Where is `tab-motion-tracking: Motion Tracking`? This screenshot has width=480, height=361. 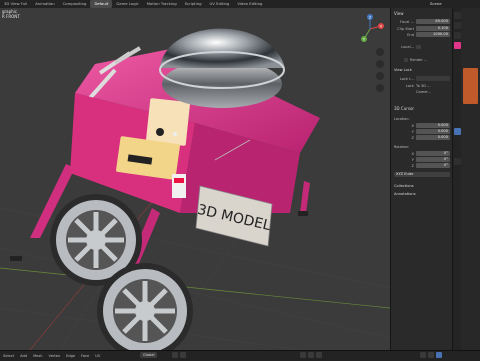
tab-motion-tracking: Motion Tracking is located at coordinates (162, 4).